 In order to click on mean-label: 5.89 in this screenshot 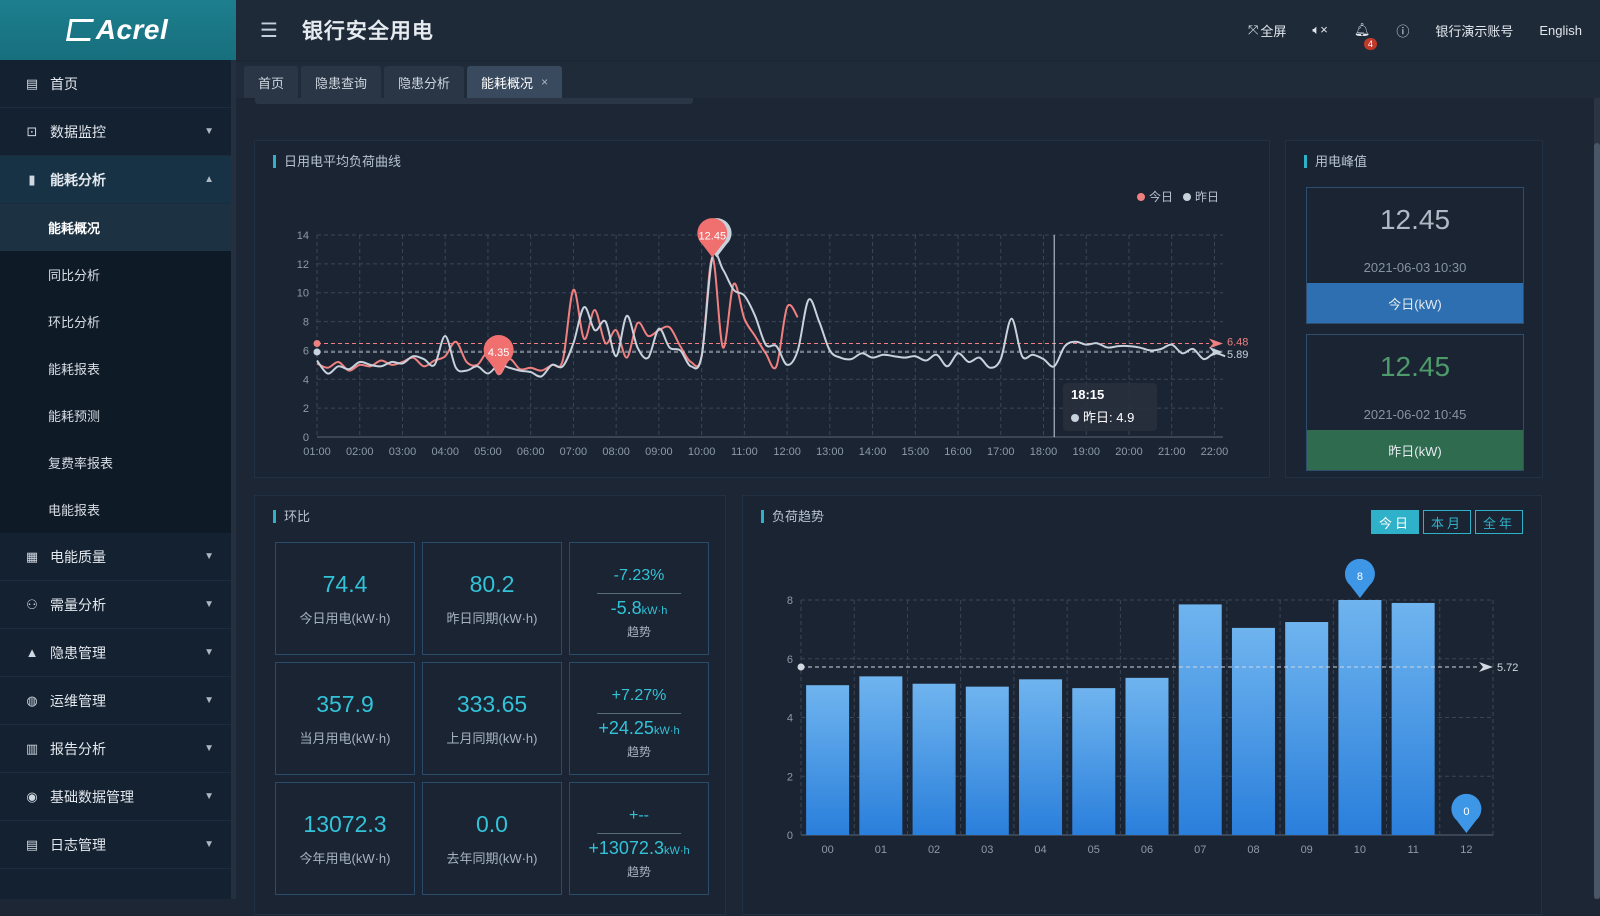, I will do `click(1237, 355)`.